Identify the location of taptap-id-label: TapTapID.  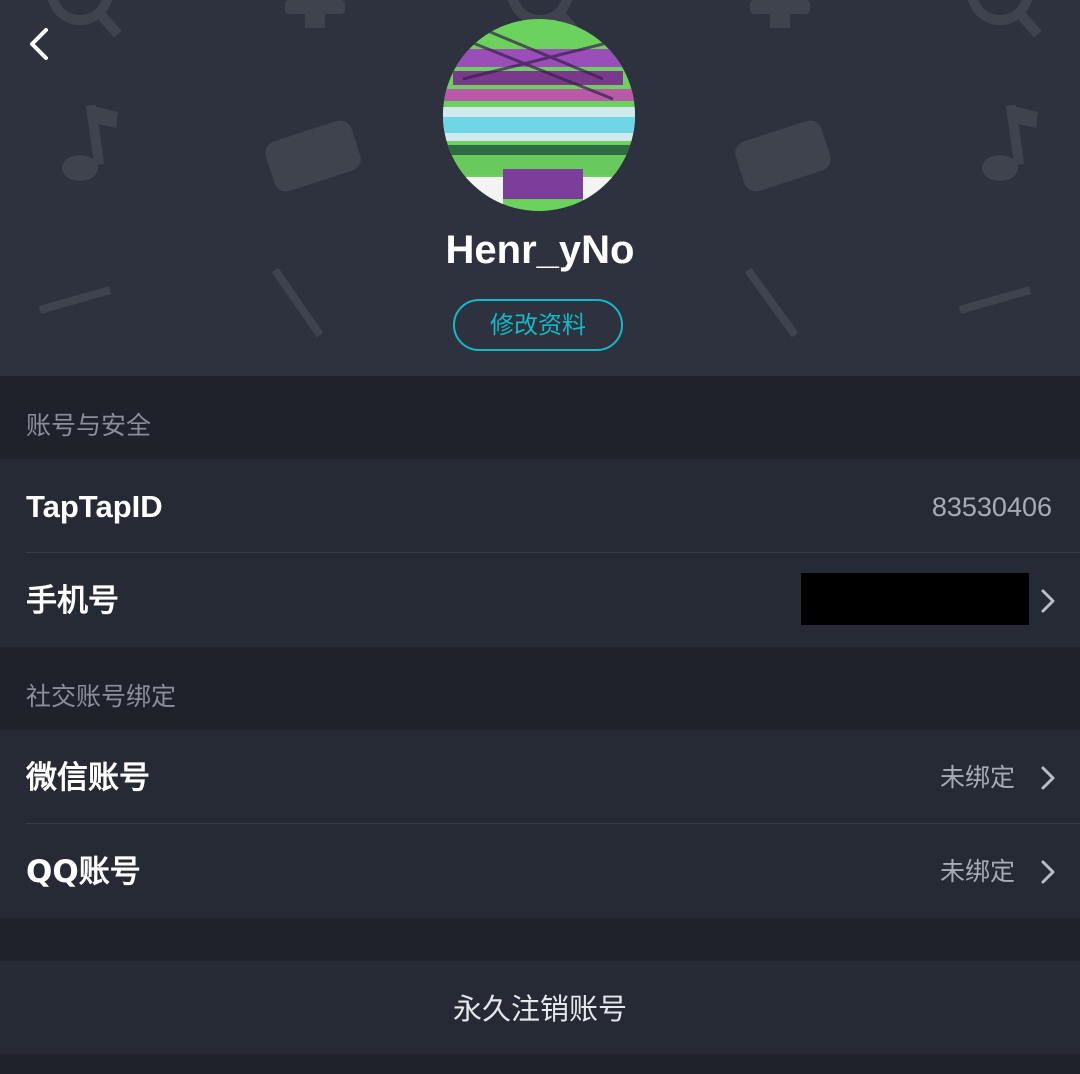
(94, 506).